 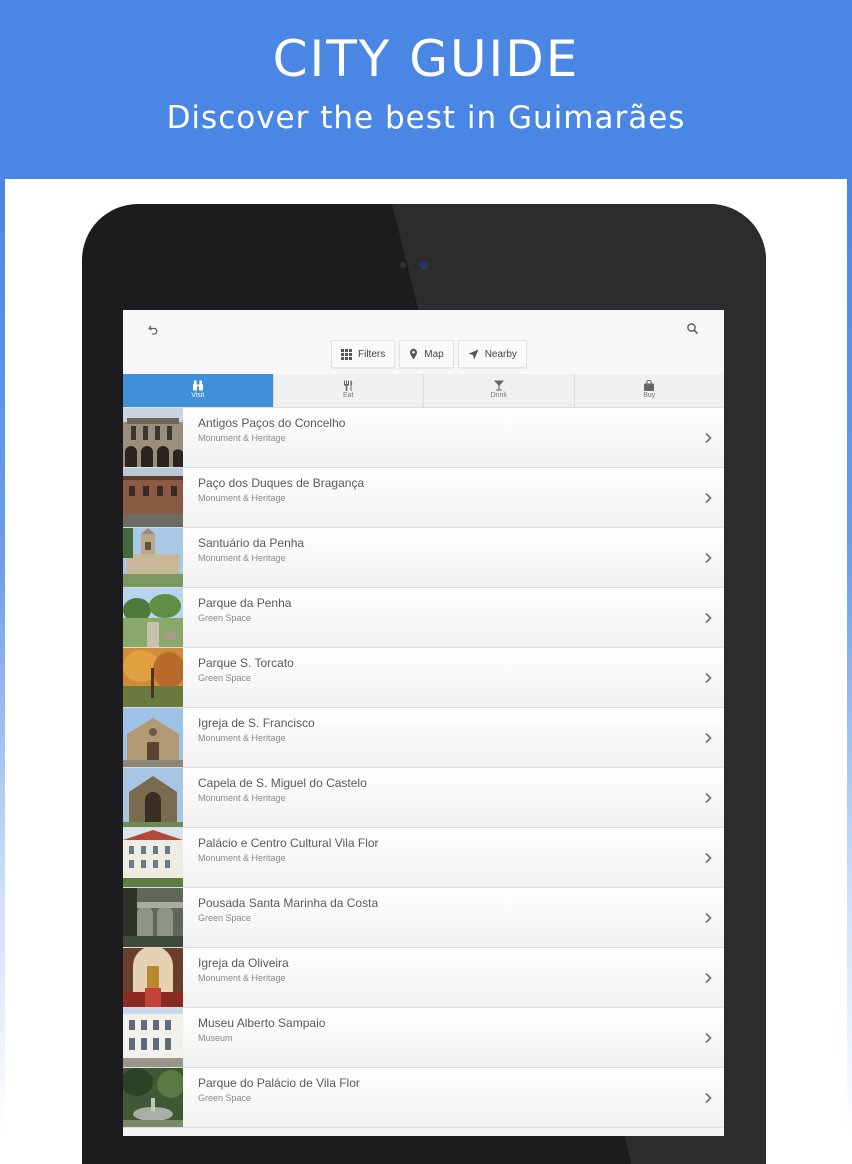 What do you see at coordinates (423, 1038) in the screenshot?
I see `place-list-item: Museu Alberto Sampaio Museum` at bounding box center [423, 1038].